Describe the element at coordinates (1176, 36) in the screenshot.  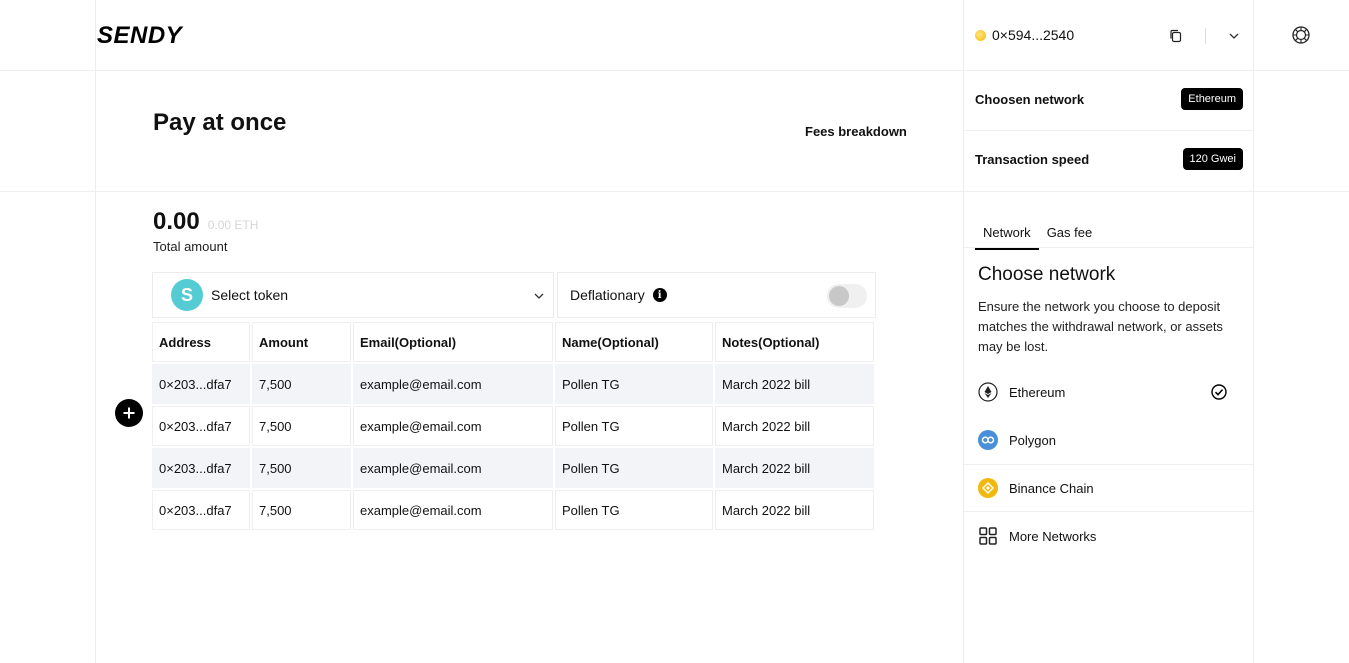
I see `copy-icon` at that location.